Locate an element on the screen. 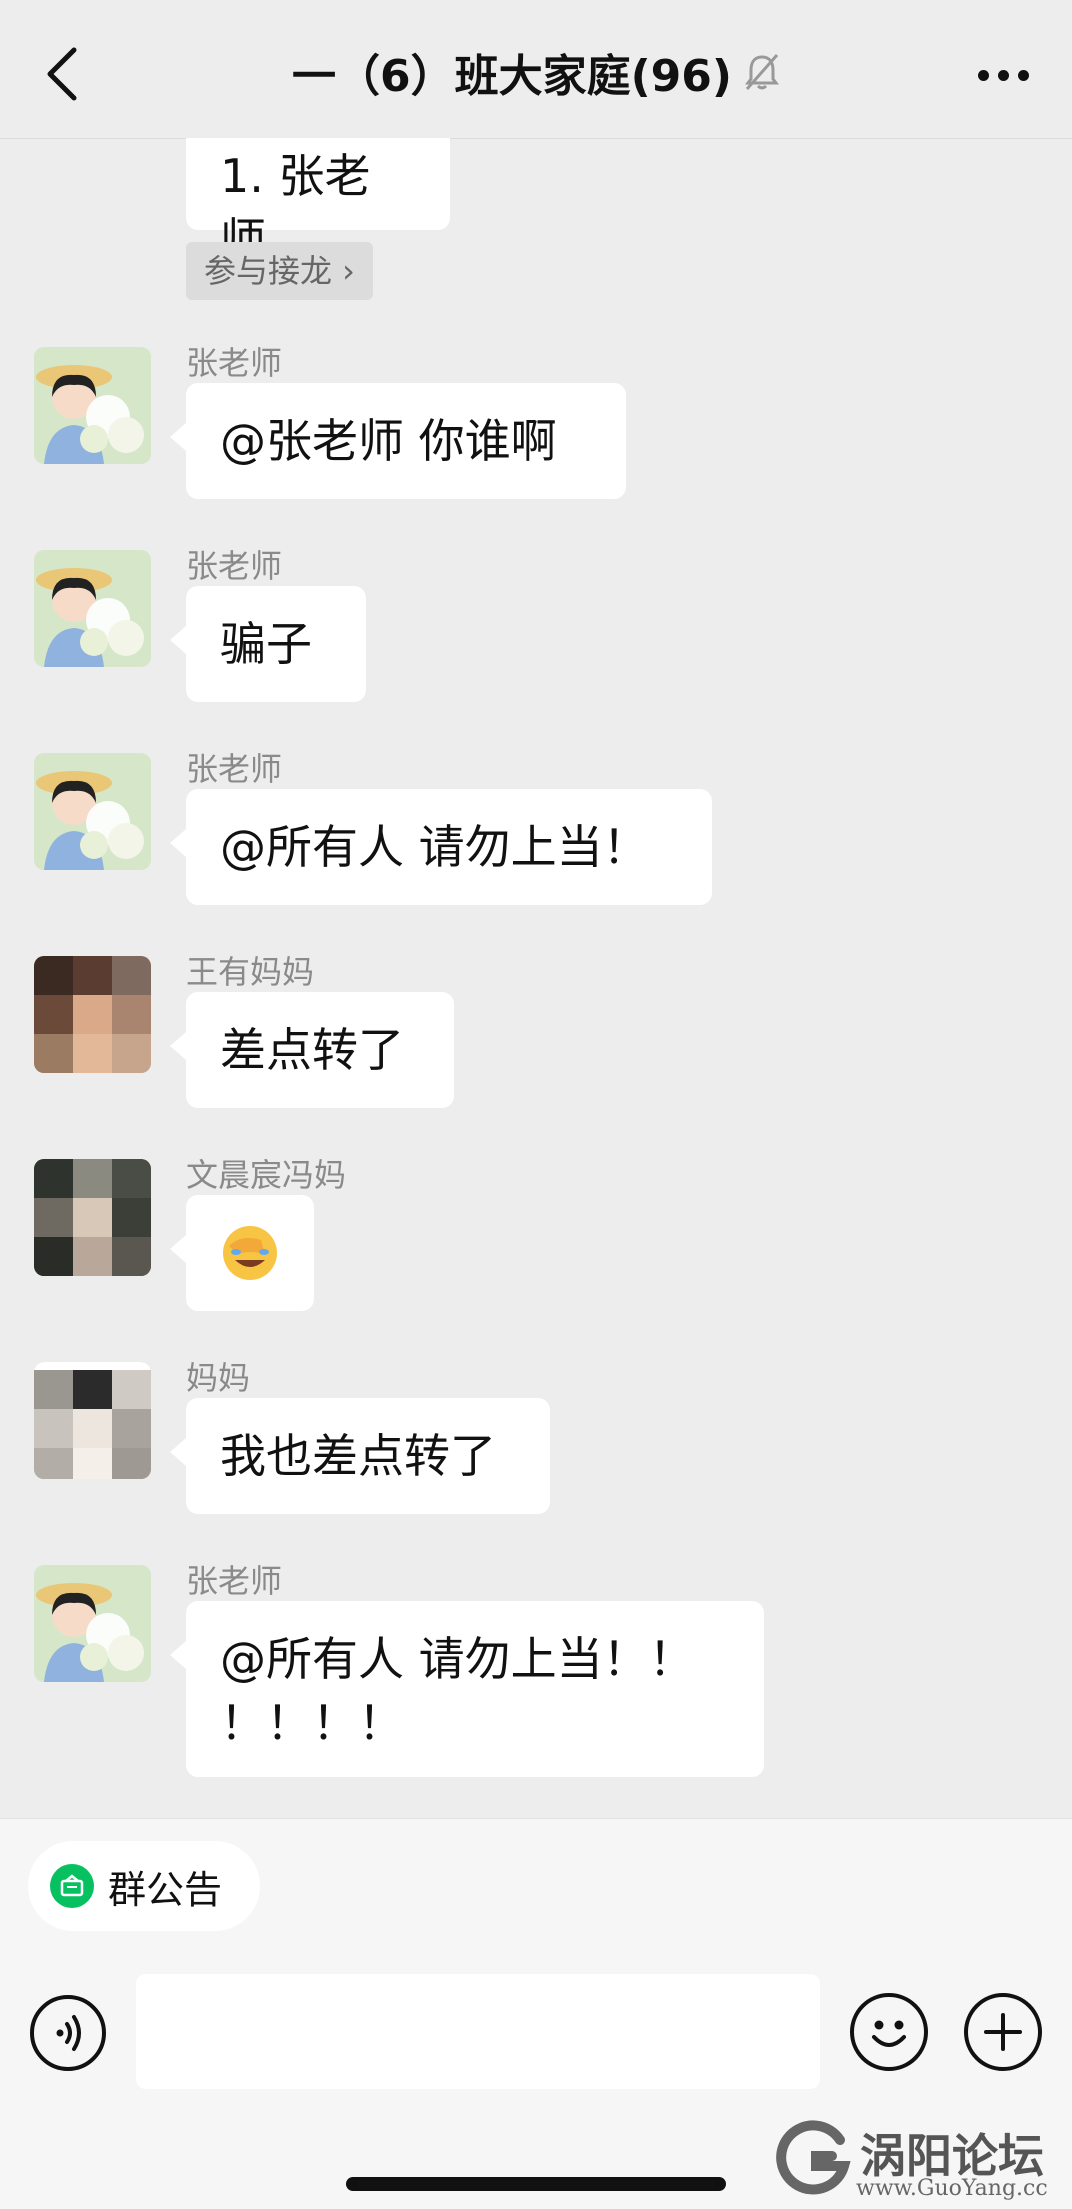  sender-name: 妈妈 is located at coordinates (218, 1378).